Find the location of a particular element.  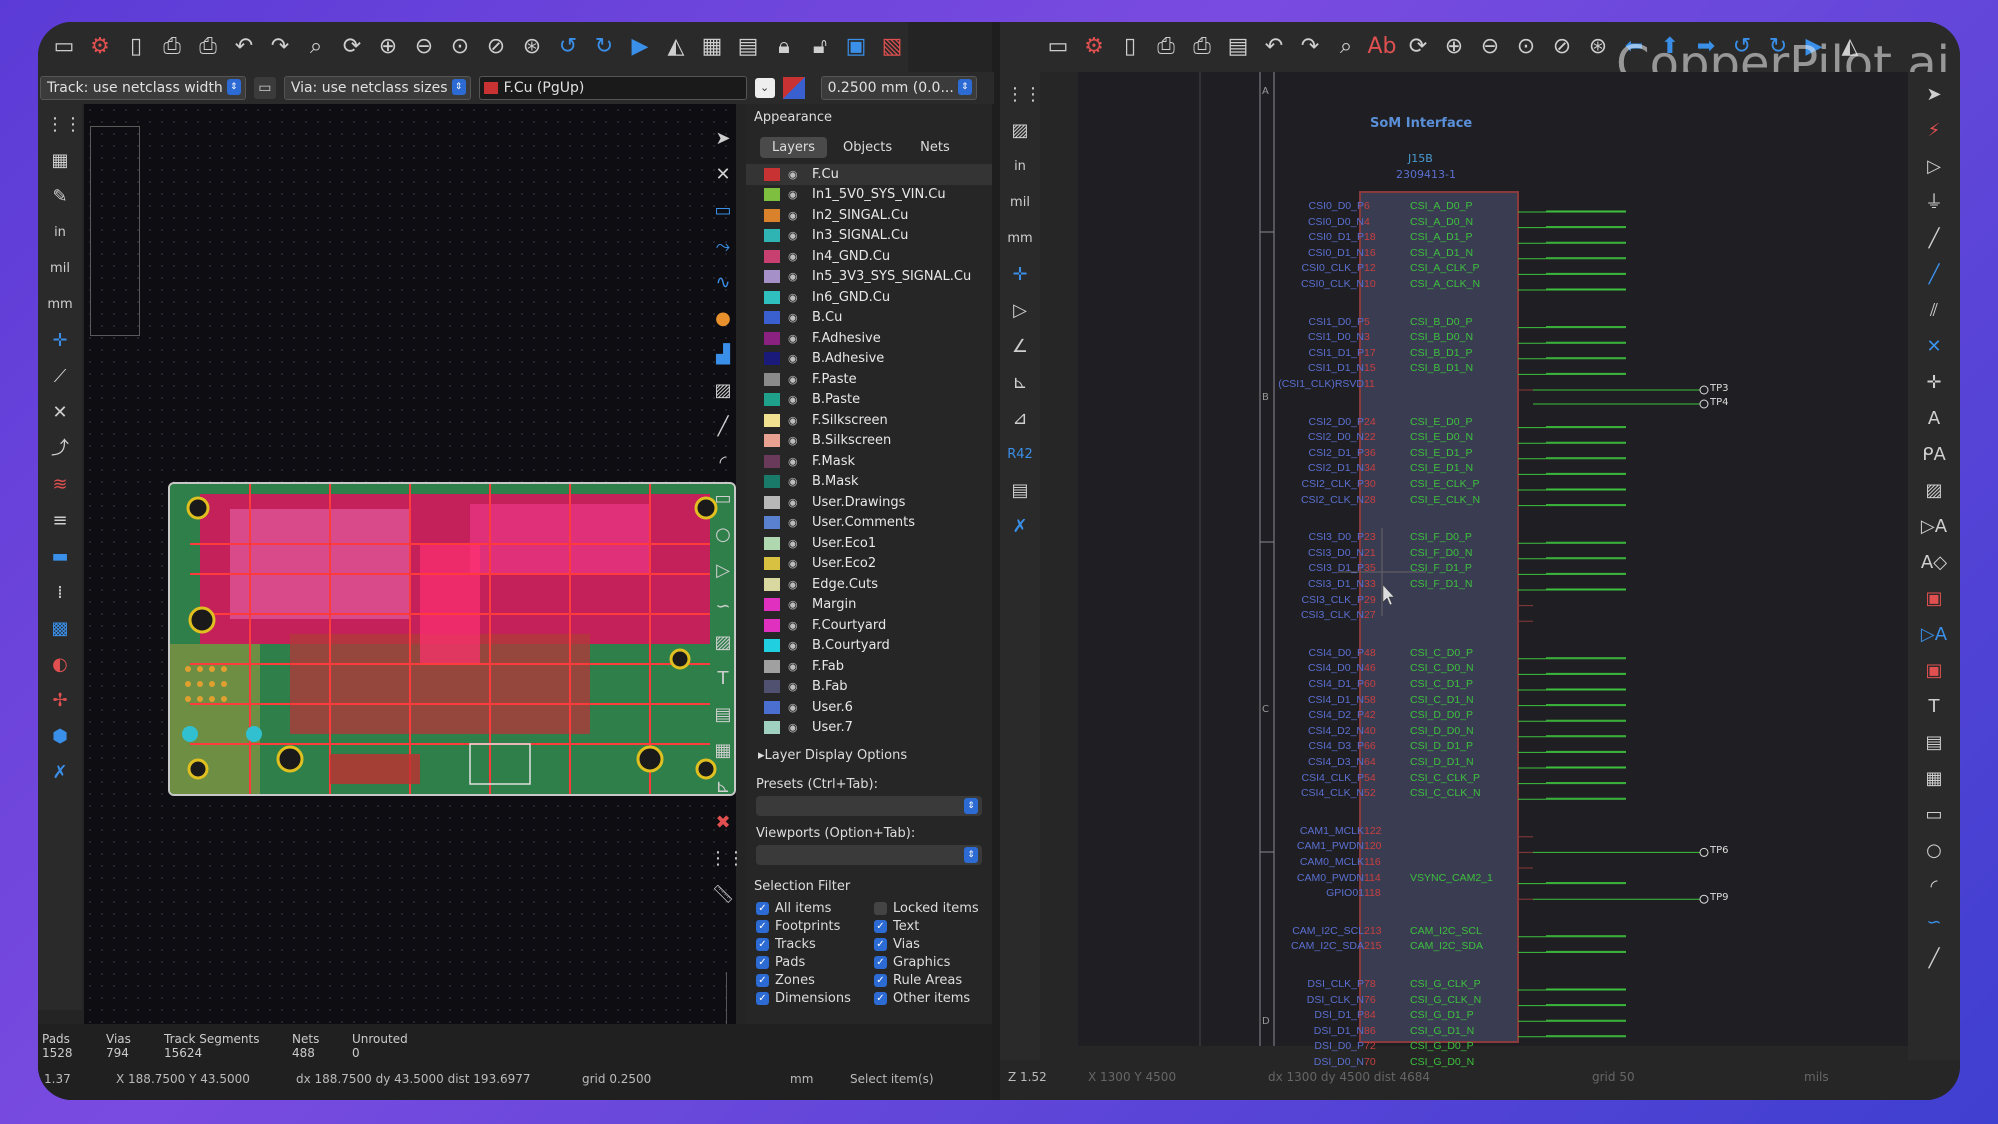

draw-polygon-icon: ▷ is located at coordinates (723, 571).